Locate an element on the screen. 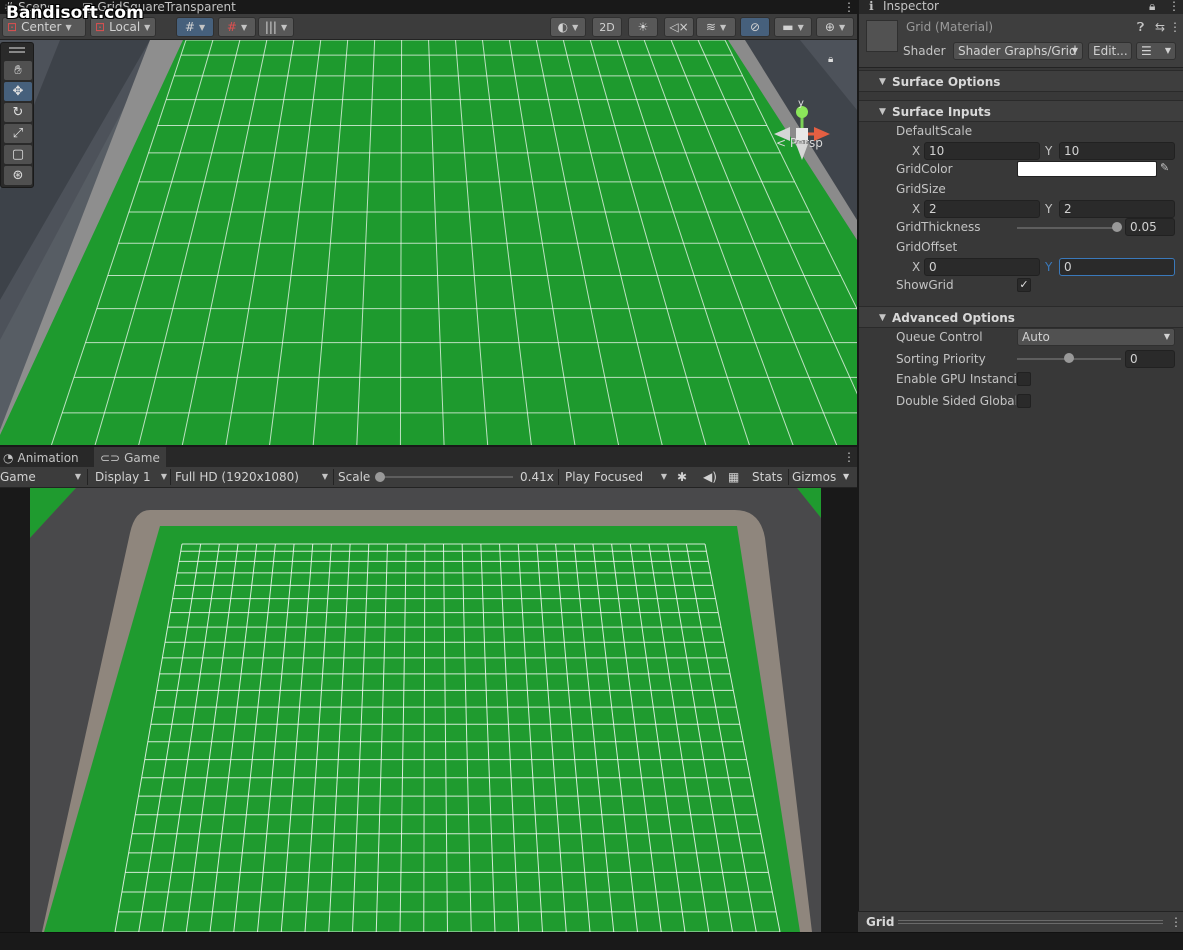  shader-dropdown: Shader Graphs/Grid ▼ is located at coordinates (1018, 51).